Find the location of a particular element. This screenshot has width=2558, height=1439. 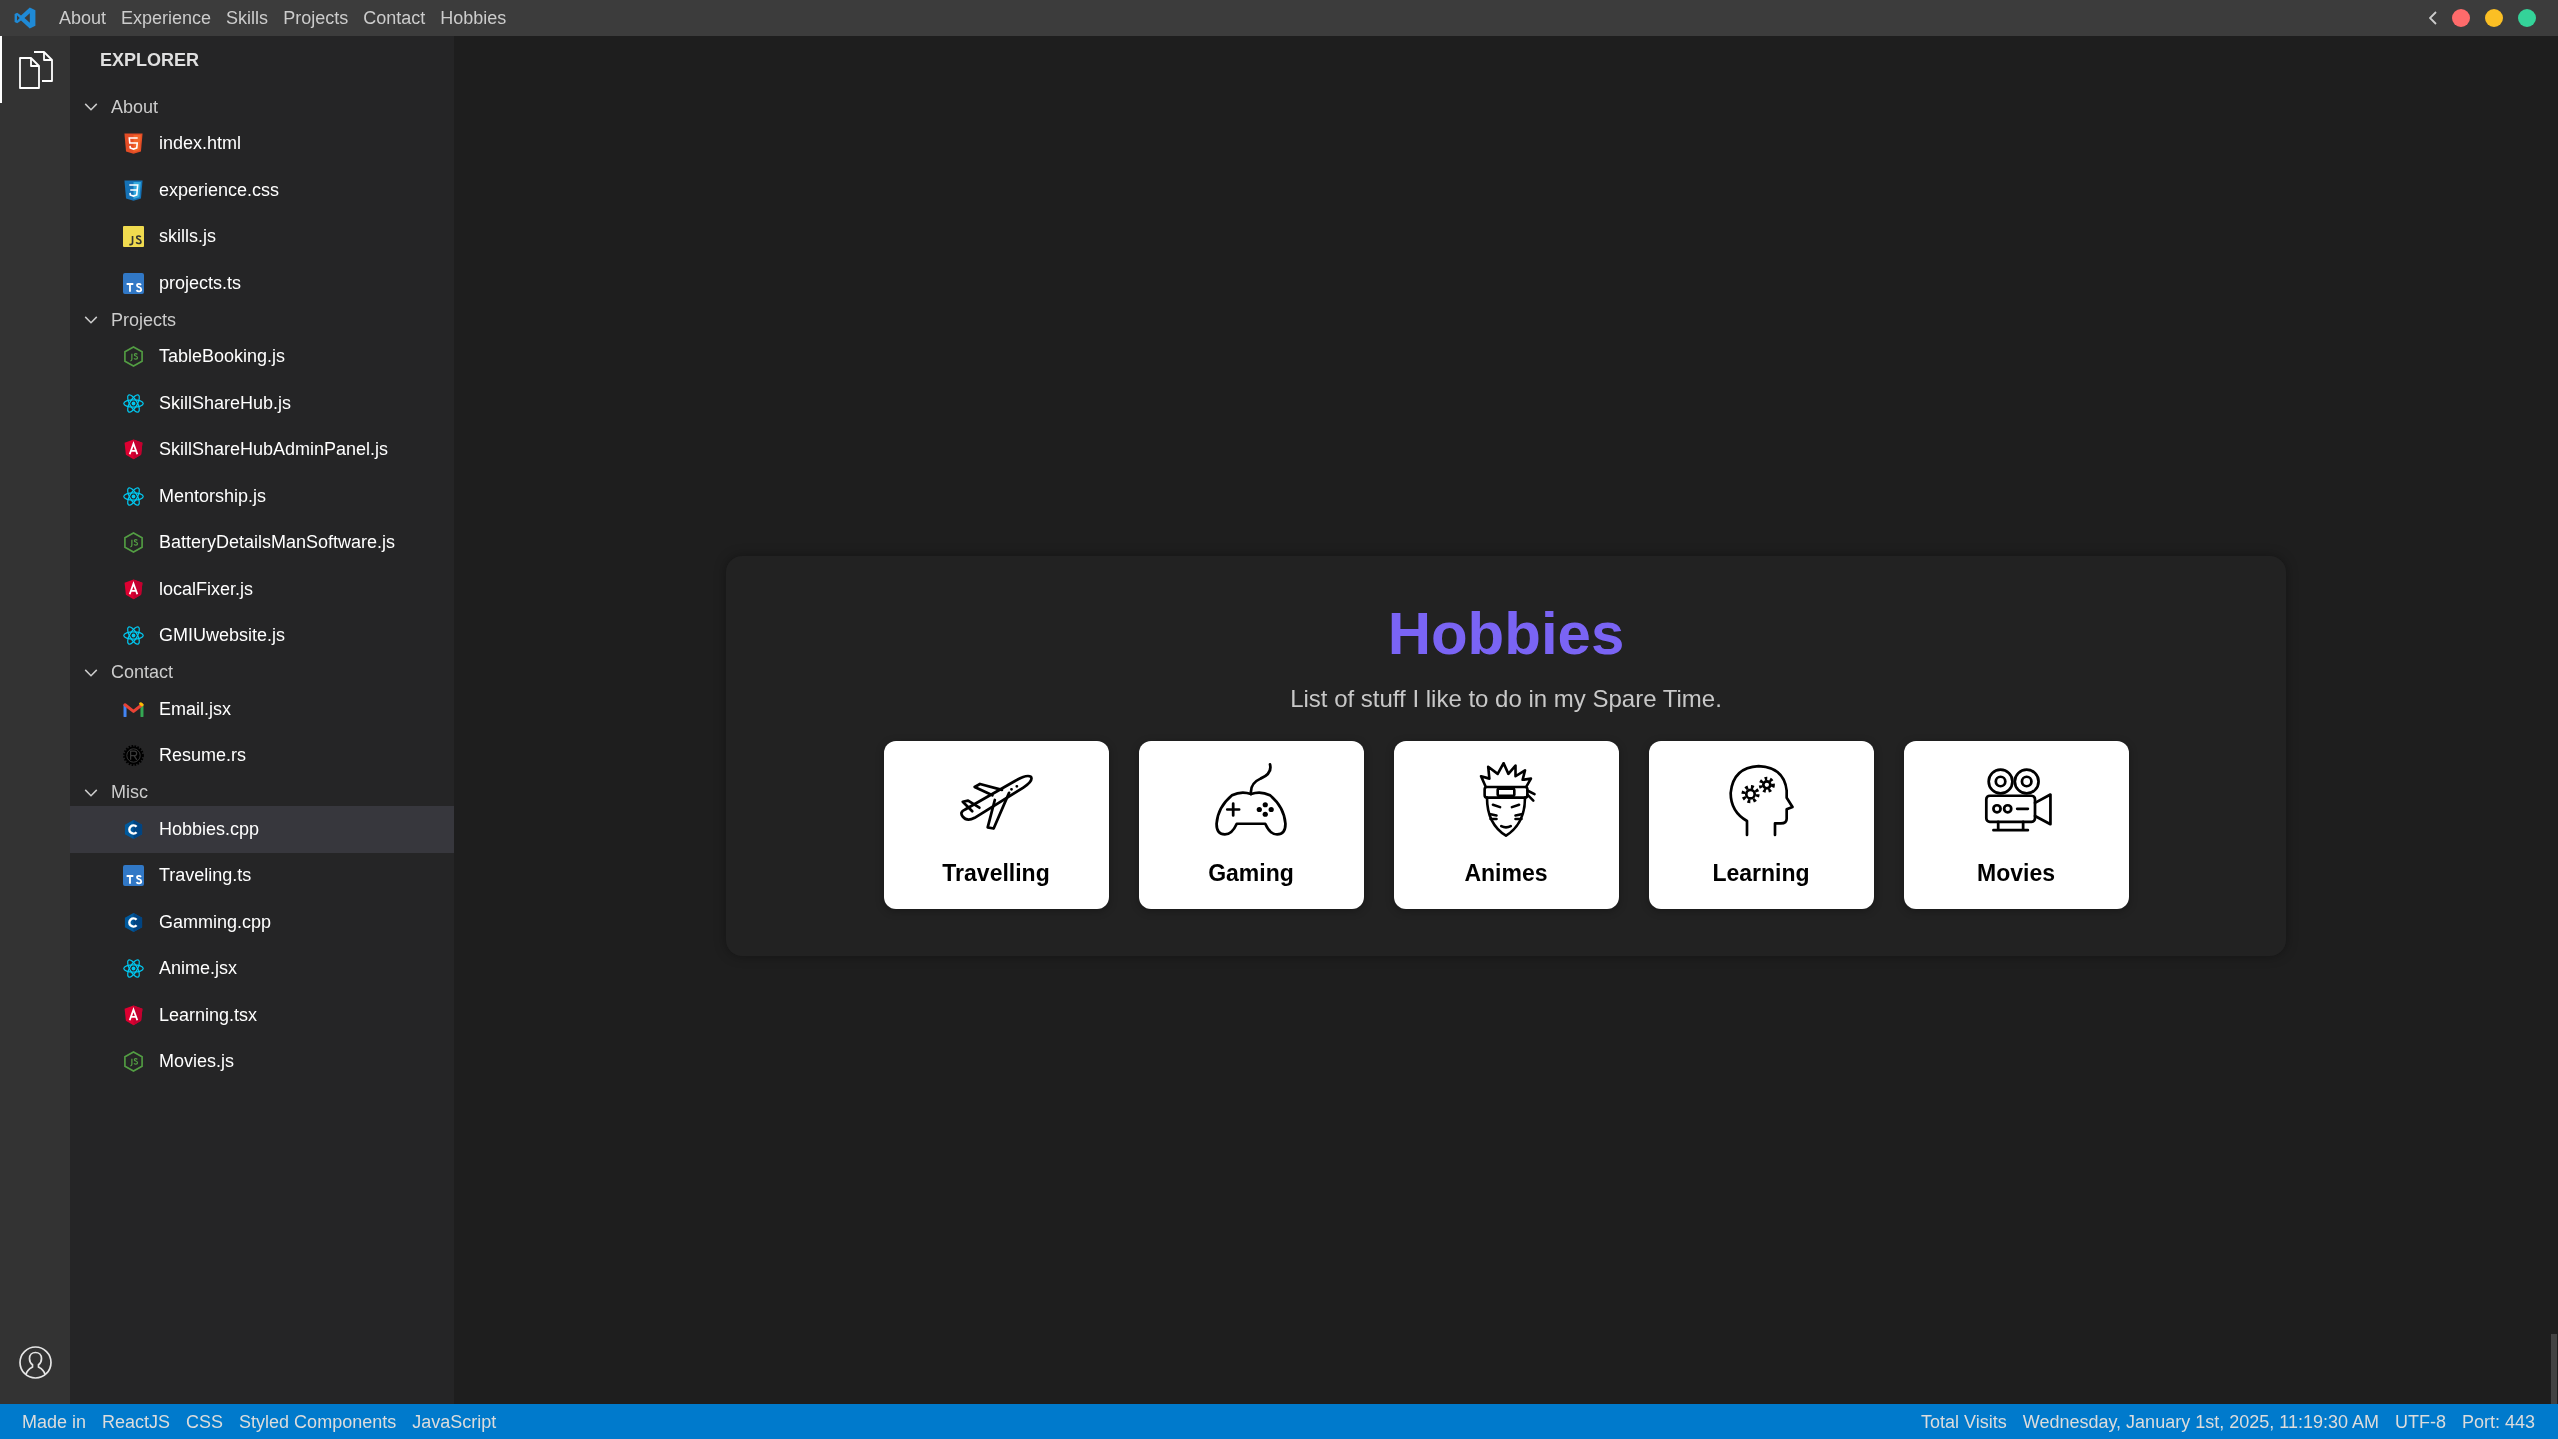

file-item: index.html is located at coordinates (262, 143).